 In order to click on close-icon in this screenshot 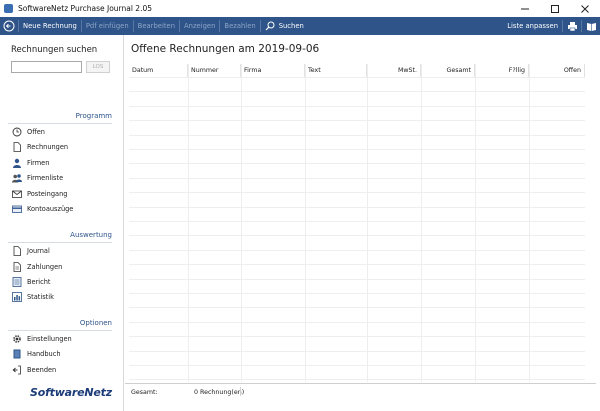, I will do `click(585, 8)`.